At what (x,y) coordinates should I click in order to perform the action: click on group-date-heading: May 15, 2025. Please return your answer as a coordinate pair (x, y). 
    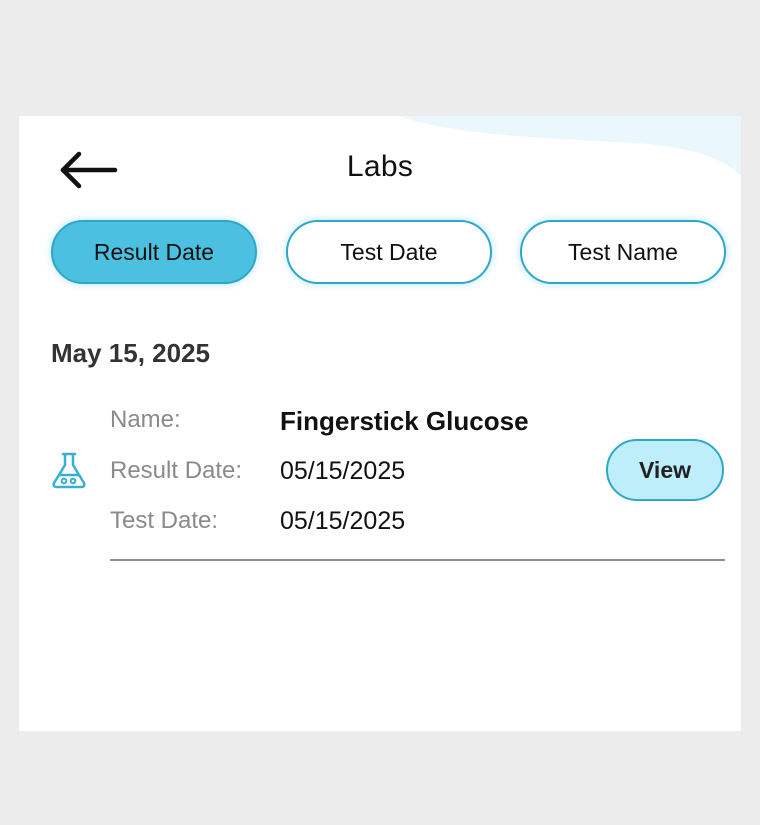
    Looking at the image, I should click on (131, 353).